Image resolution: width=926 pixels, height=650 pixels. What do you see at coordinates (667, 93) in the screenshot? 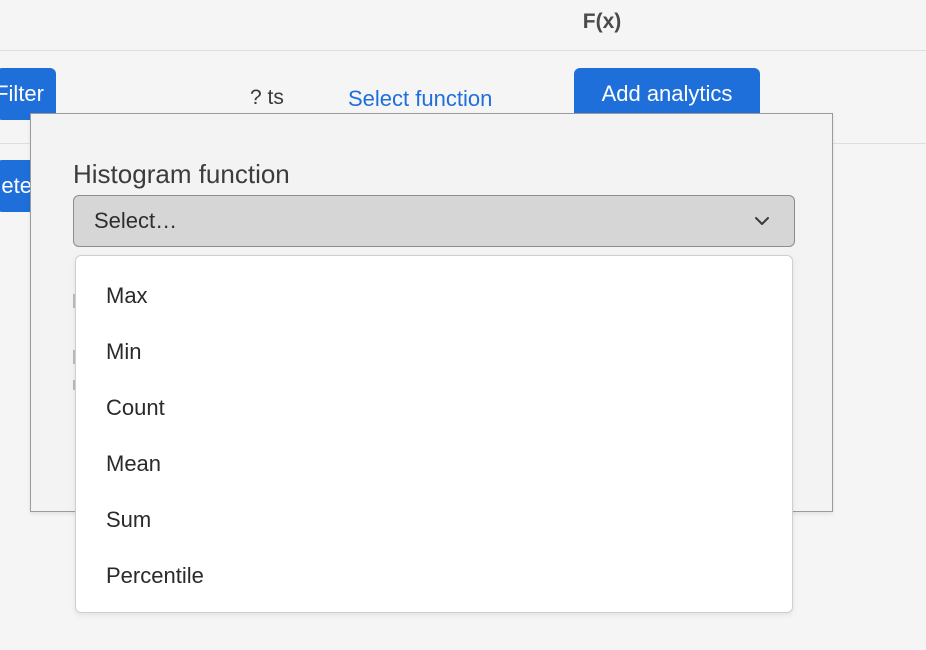
I see `add-analytics-button-label: Add analytics` at bounding box center [667, 93].